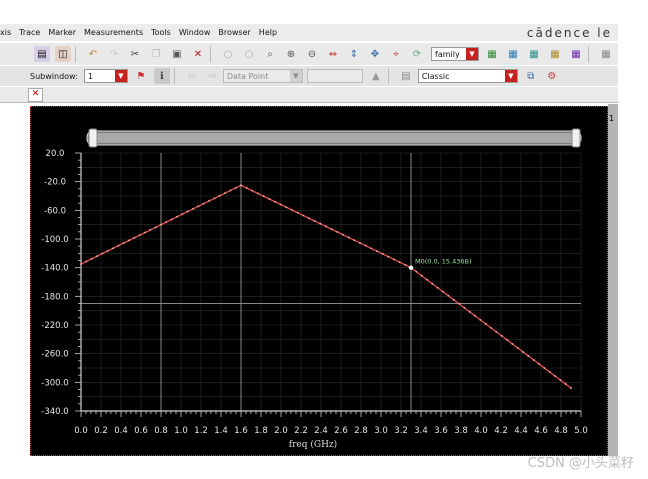 The width and height of the screenshot is (648, 479). I want to click on pan-icon: ✥, so click(375, 54).